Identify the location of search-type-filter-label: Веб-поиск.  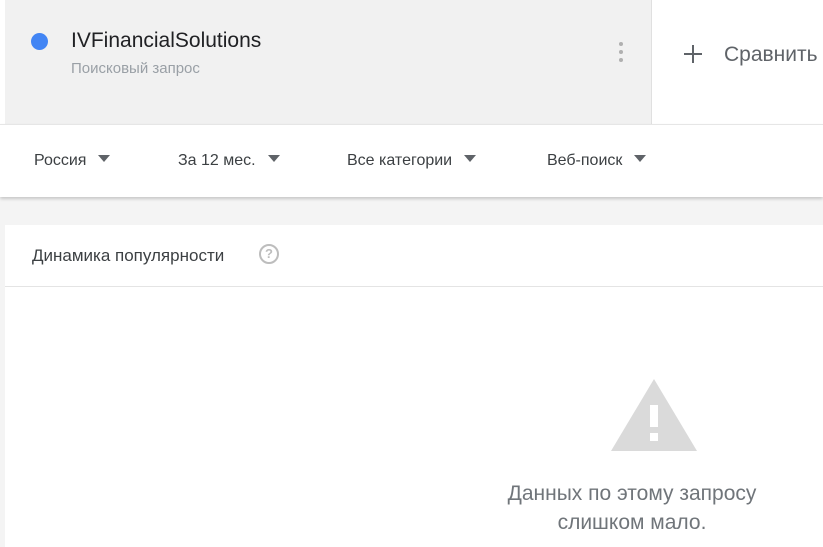
(585, 160).